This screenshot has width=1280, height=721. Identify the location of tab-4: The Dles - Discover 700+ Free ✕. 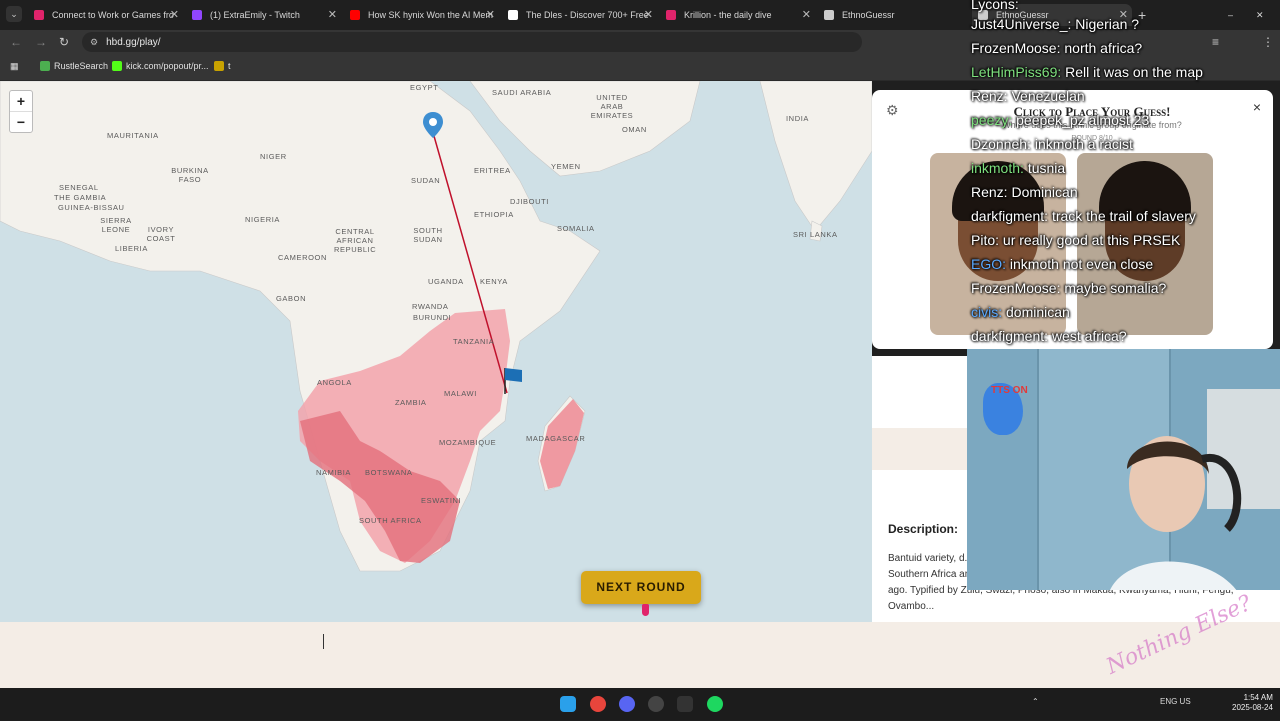
(579, 15).